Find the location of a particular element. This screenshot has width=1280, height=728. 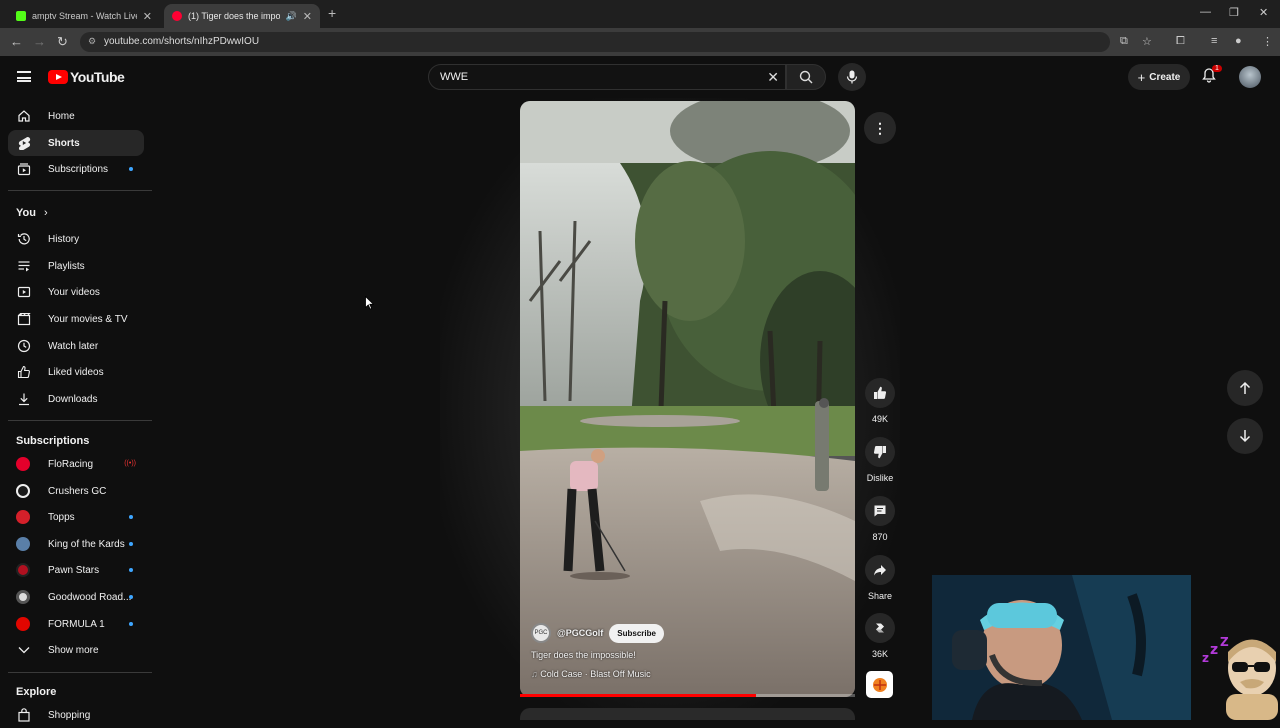

sidebar-channel-floracing: FloRacing ((•)) is located at coordinates (76, 464).